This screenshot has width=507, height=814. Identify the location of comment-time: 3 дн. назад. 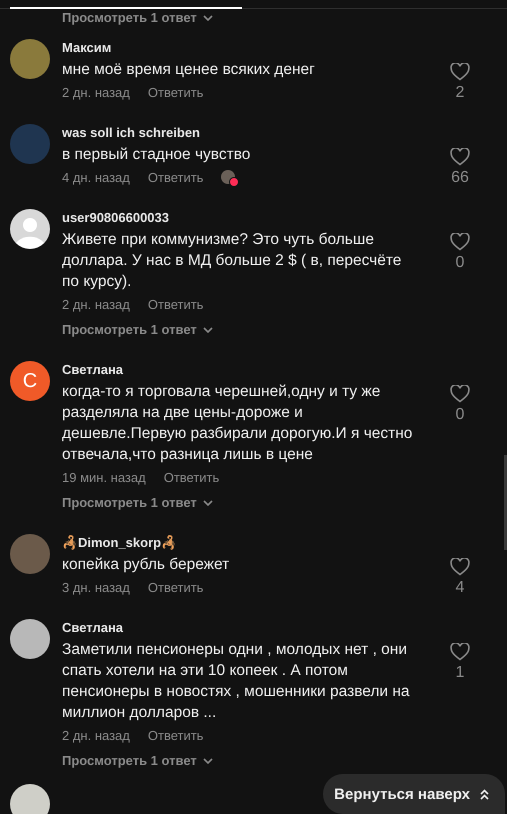
(96, 587).